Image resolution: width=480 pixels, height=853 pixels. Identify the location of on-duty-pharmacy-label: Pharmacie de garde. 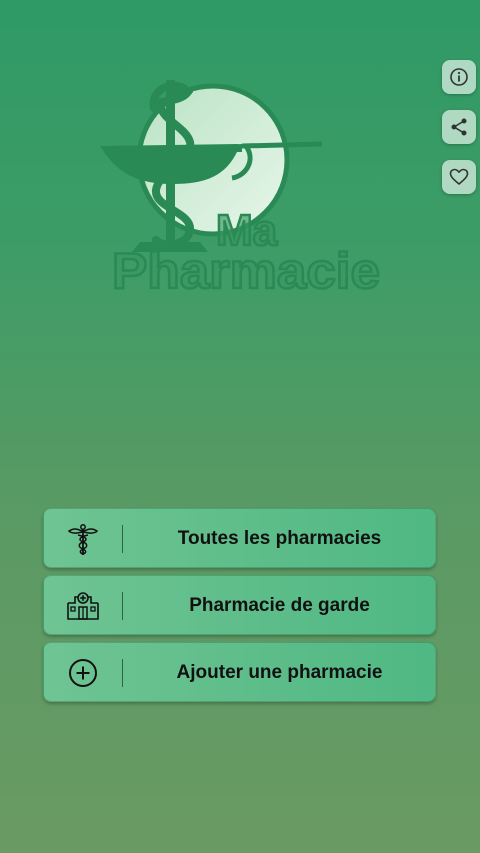
(279, 605).